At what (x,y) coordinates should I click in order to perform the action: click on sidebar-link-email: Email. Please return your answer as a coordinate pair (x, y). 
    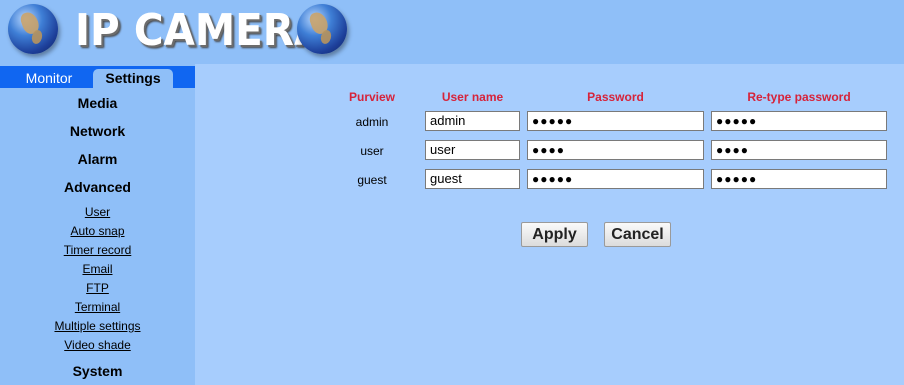
    Looking at the image, I should click on (97, 269).